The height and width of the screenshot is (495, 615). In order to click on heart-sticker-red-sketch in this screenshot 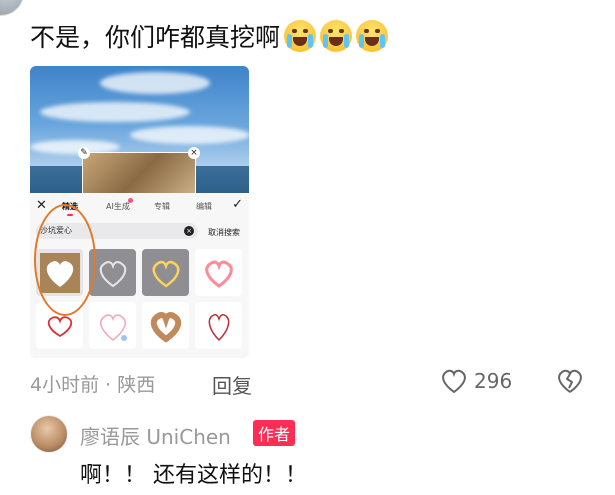, I will do `click(218, 325)`.